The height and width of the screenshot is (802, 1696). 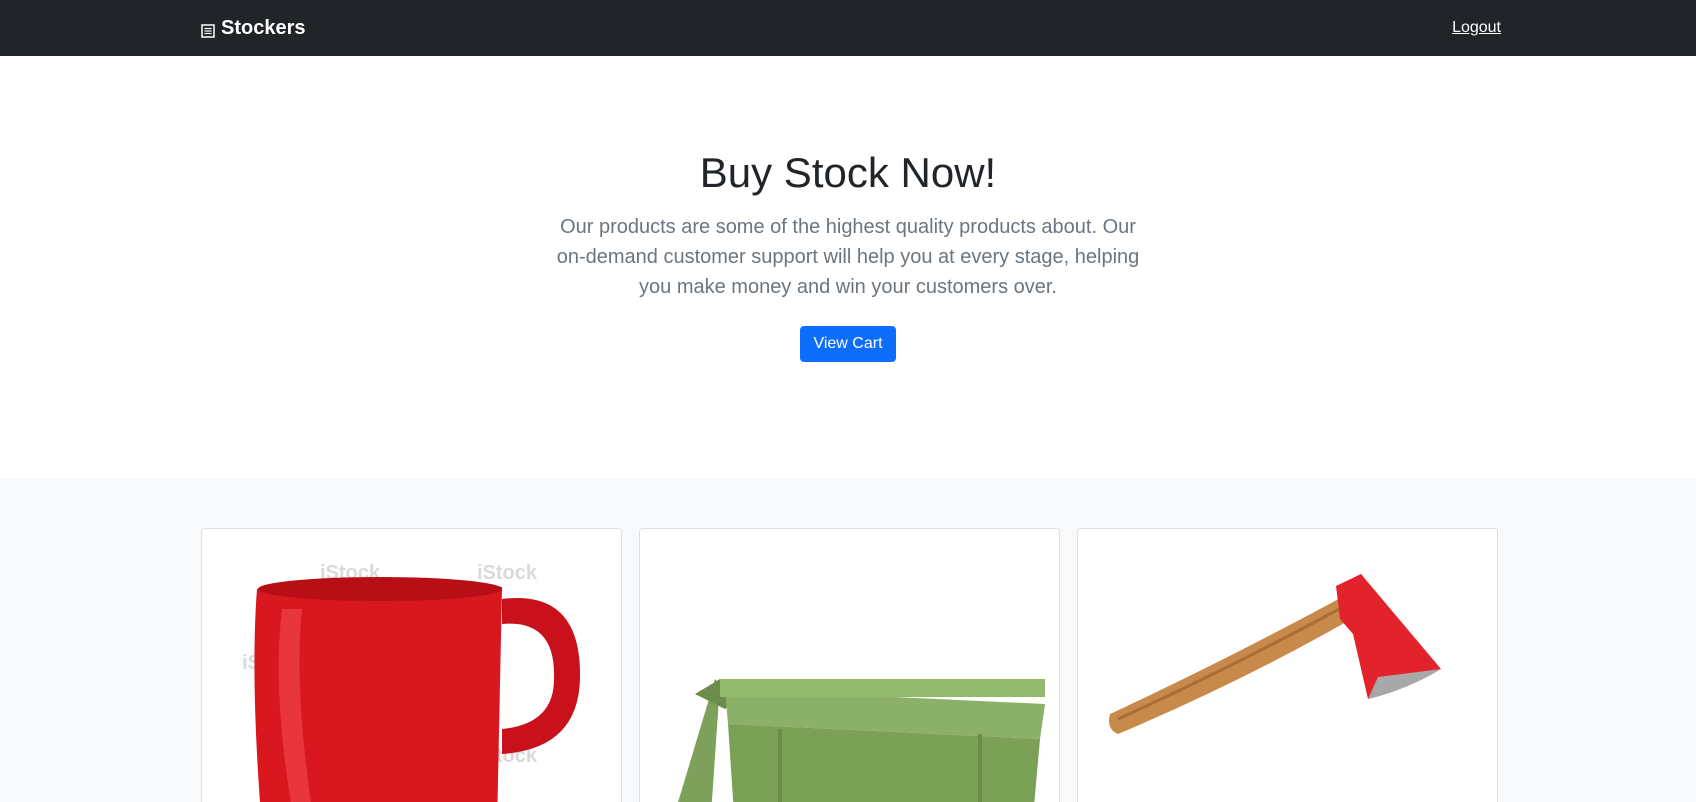 I want to click on product-card-bin, so click(x=849, y=665).